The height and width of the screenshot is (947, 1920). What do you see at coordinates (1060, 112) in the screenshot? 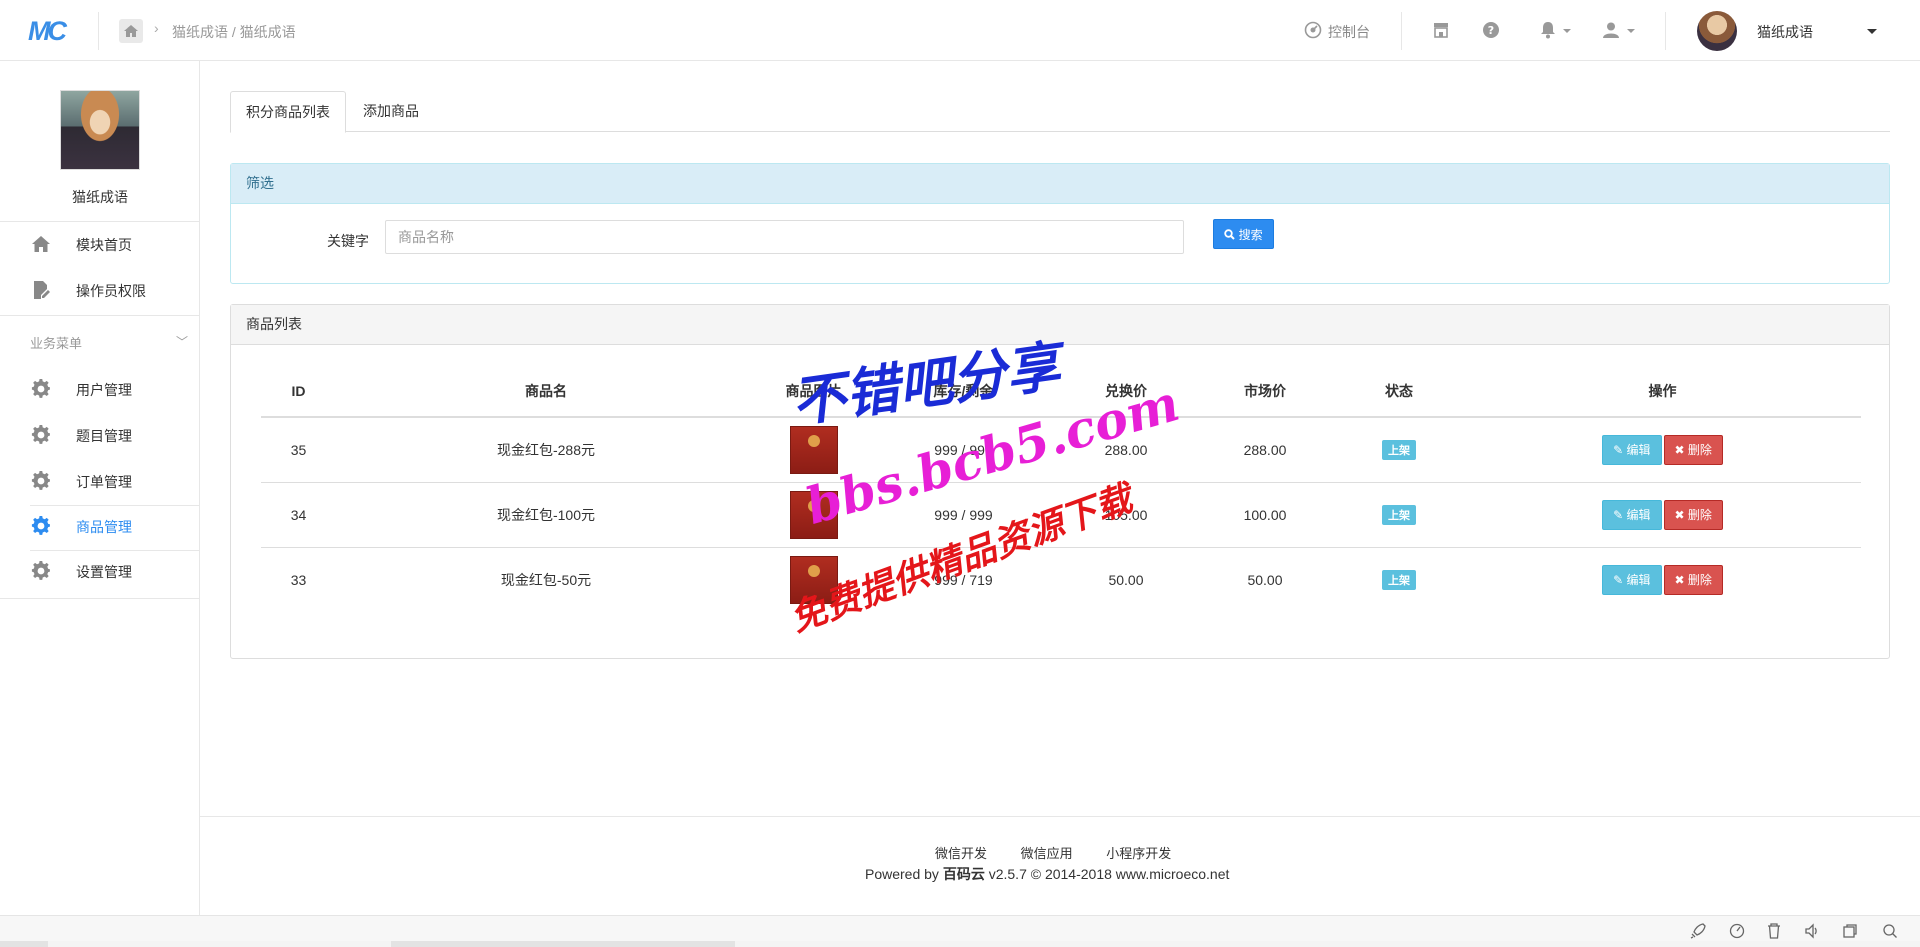
I see `content-tabs: 积分商品列表 添加商品` at bounding box center [1060, 112].